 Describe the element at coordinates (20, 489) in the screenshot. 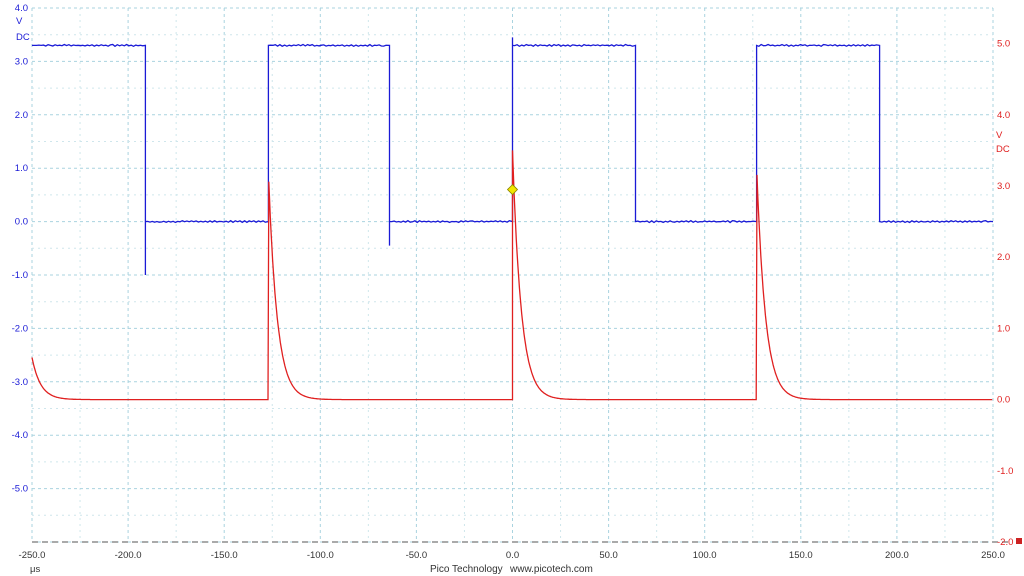

I see `left-tick-label: -5.0` at that location.